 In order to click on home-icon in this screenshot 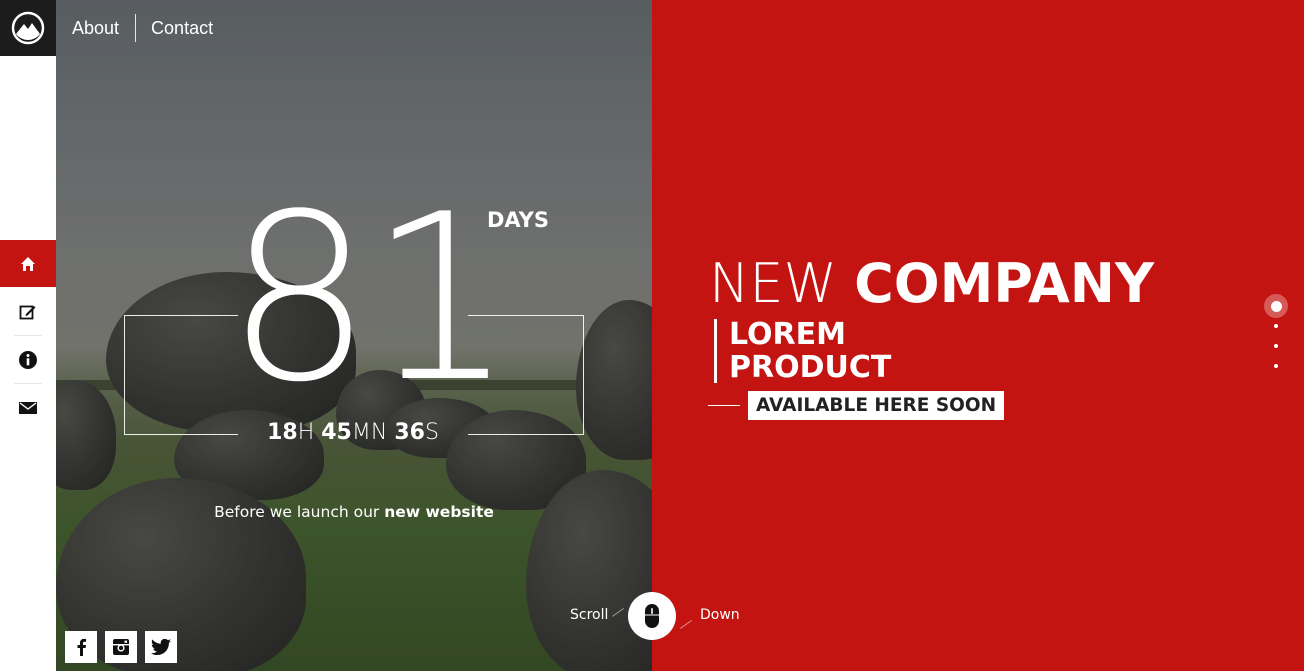, I will do `click(28, 263)`.